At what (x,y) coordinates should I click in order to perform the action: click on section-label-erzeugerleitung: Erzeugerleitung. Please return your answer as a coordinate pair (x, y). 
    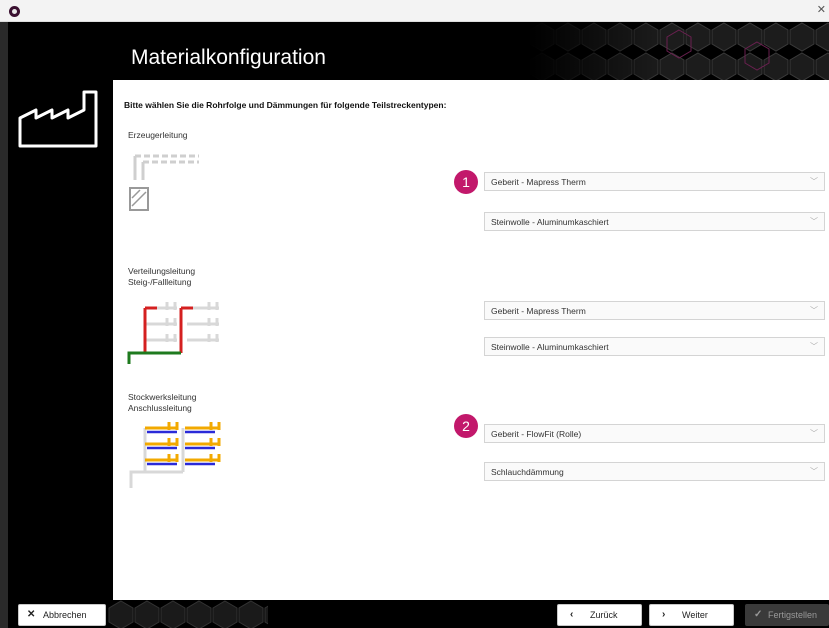
    Looking at the image, I should click on (158, 135).